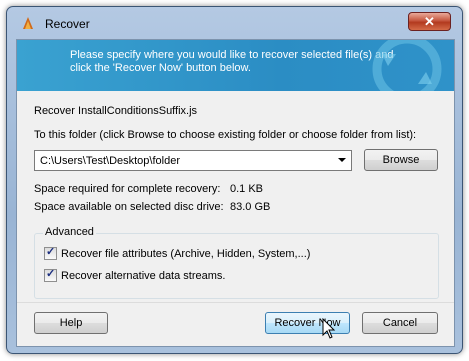 This screenshot has width=469, height=361. What do you see at coordinates (342, 160) in the screenshot?
I see `chevron-down-icon` at bounding box center [342, 160].